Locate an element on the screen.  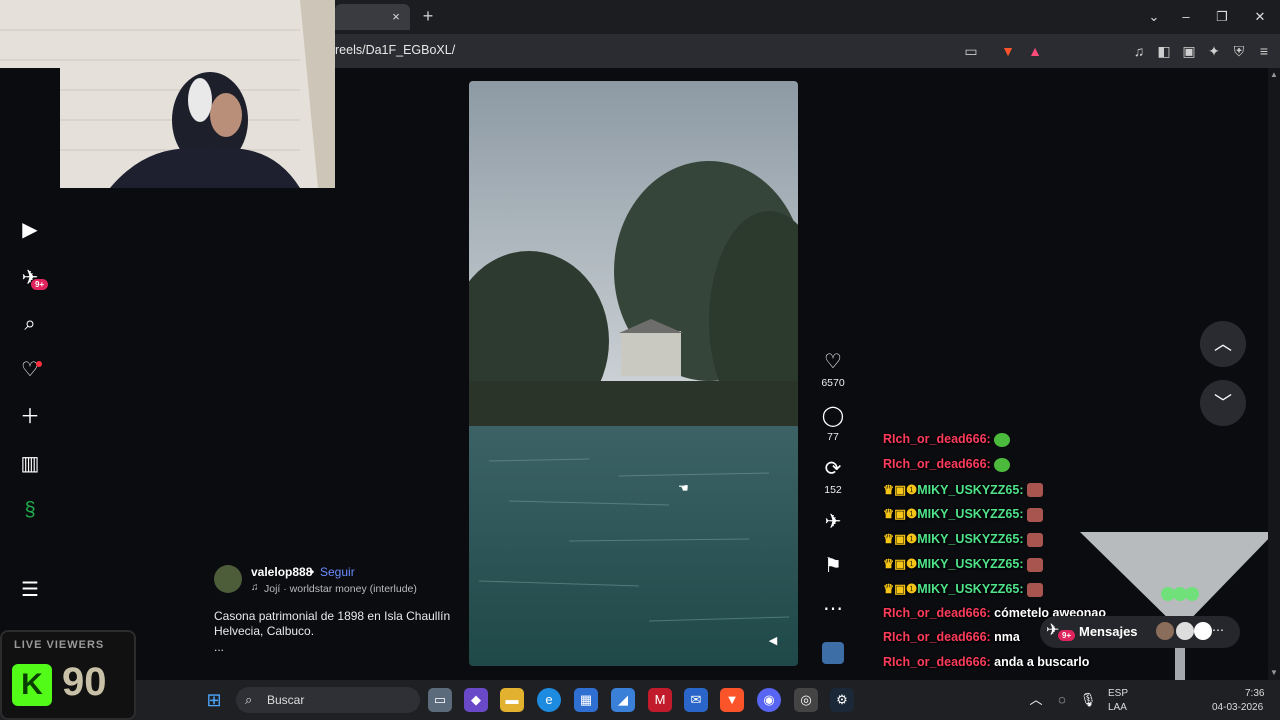
maximize-button: ❐ is located at coordinates (1222, 17).